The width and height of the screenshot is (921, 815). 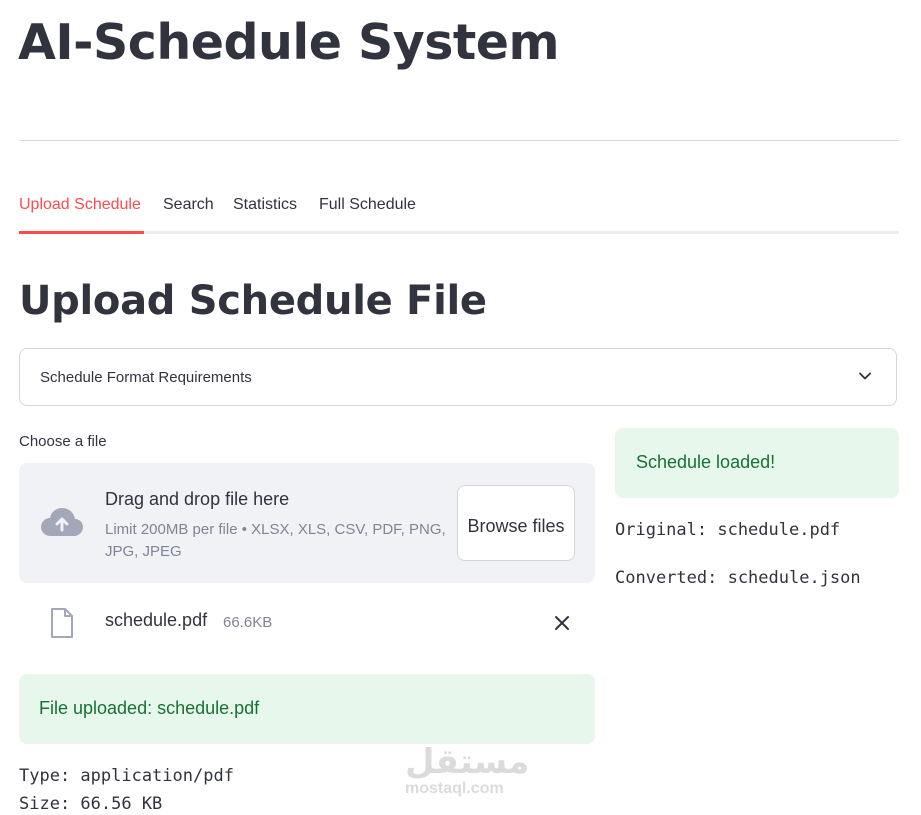 What do you see at coordinates (289, 42) in the screenshot?
I see `app-title: AI-Schedule System` at bounding box center [289, 42].